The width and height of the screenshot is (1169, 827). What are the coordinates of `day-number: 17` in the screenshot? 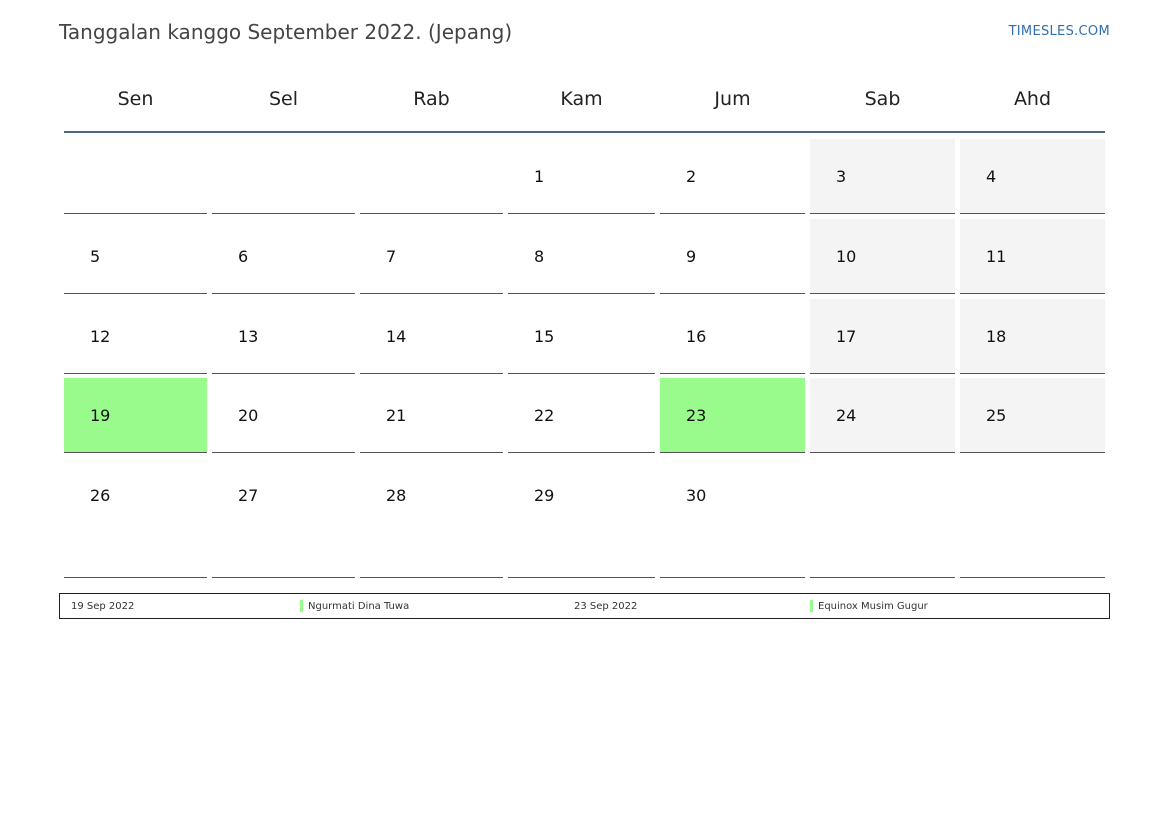 It's located at (846, 336).